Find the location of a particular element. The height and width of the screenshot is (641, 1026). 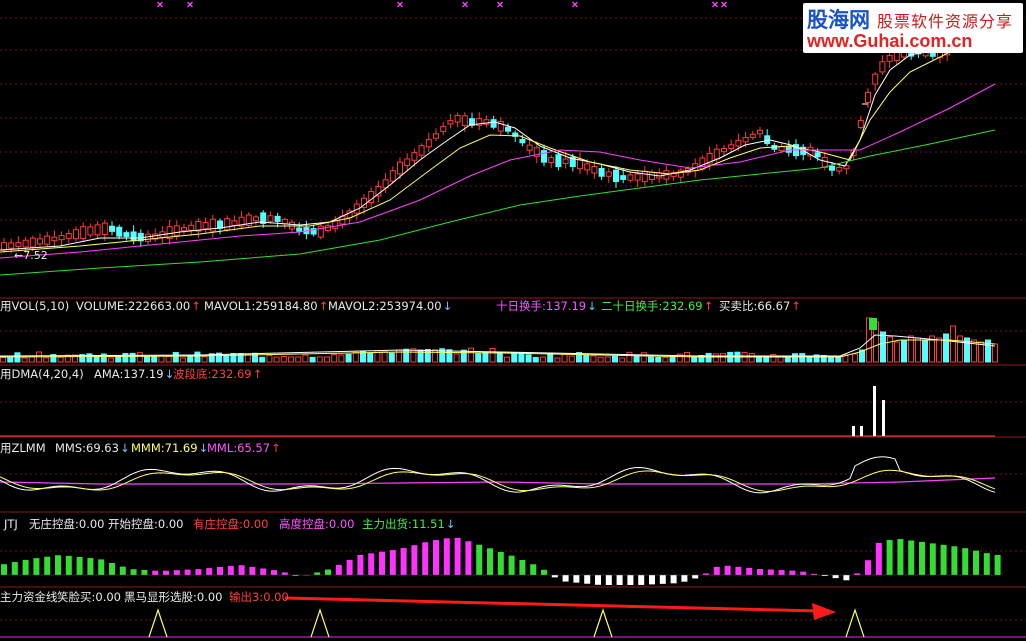

red-arrow-shaft is located at coordinates (552, 604).